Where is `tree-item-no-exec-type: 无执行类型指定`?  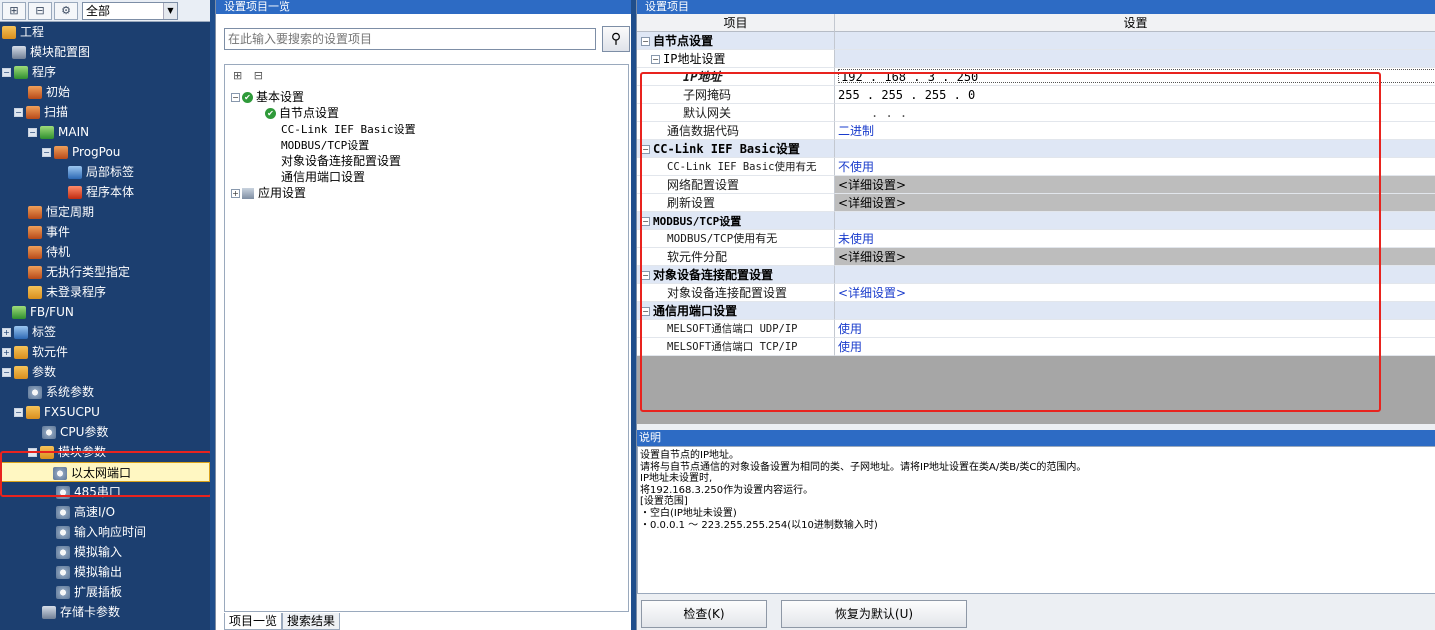
tree-item-no-exec-type: 无执行类型指定 is located at coordinates (105, 272).